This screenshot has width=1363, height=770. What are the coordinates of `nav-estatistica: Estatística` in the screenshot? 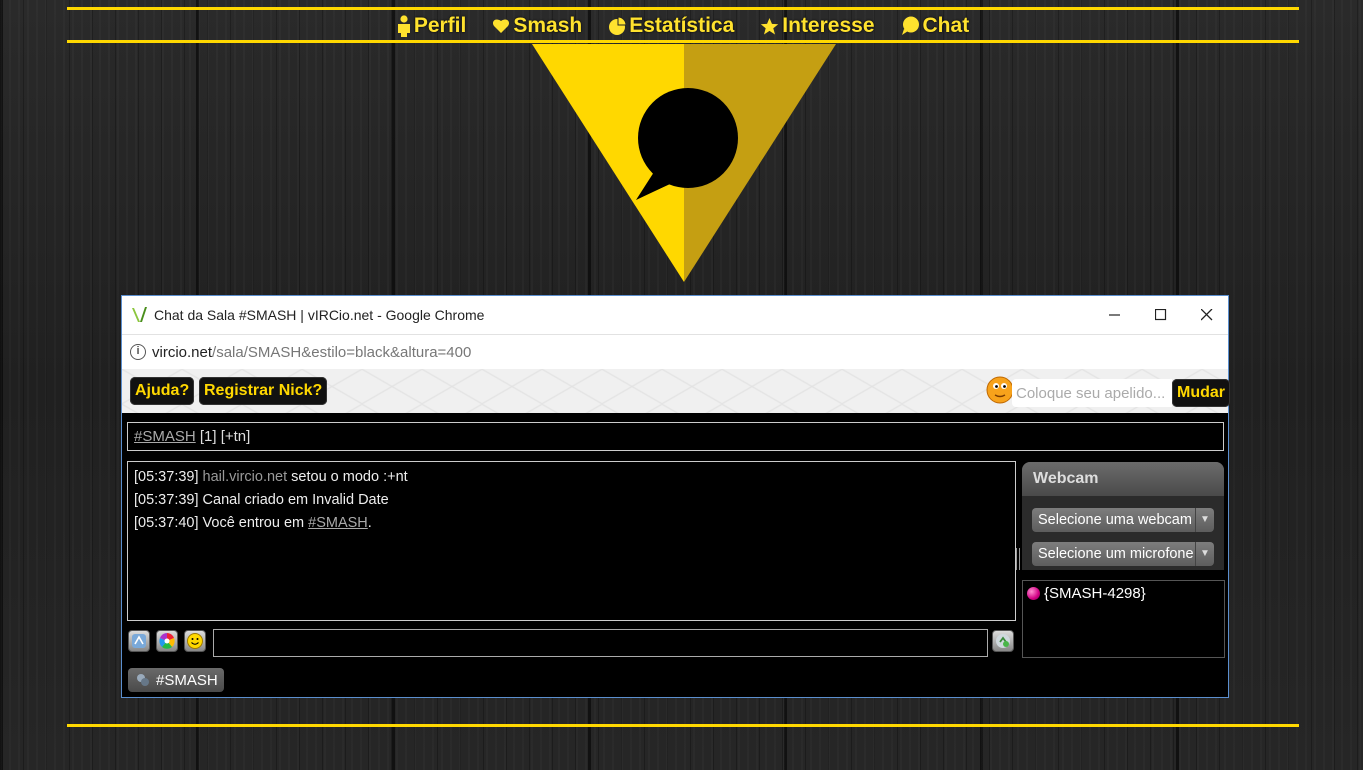 It's located at (671, 26).